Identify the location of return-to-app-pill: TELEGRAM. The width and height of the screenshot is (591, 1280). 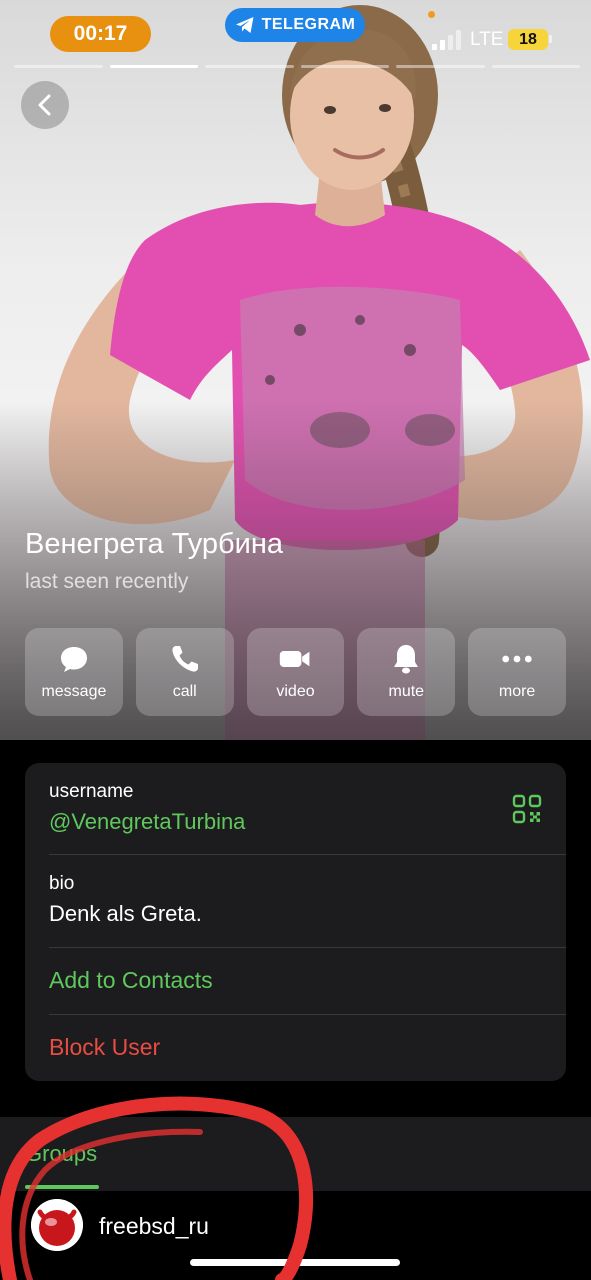
(295, 25).